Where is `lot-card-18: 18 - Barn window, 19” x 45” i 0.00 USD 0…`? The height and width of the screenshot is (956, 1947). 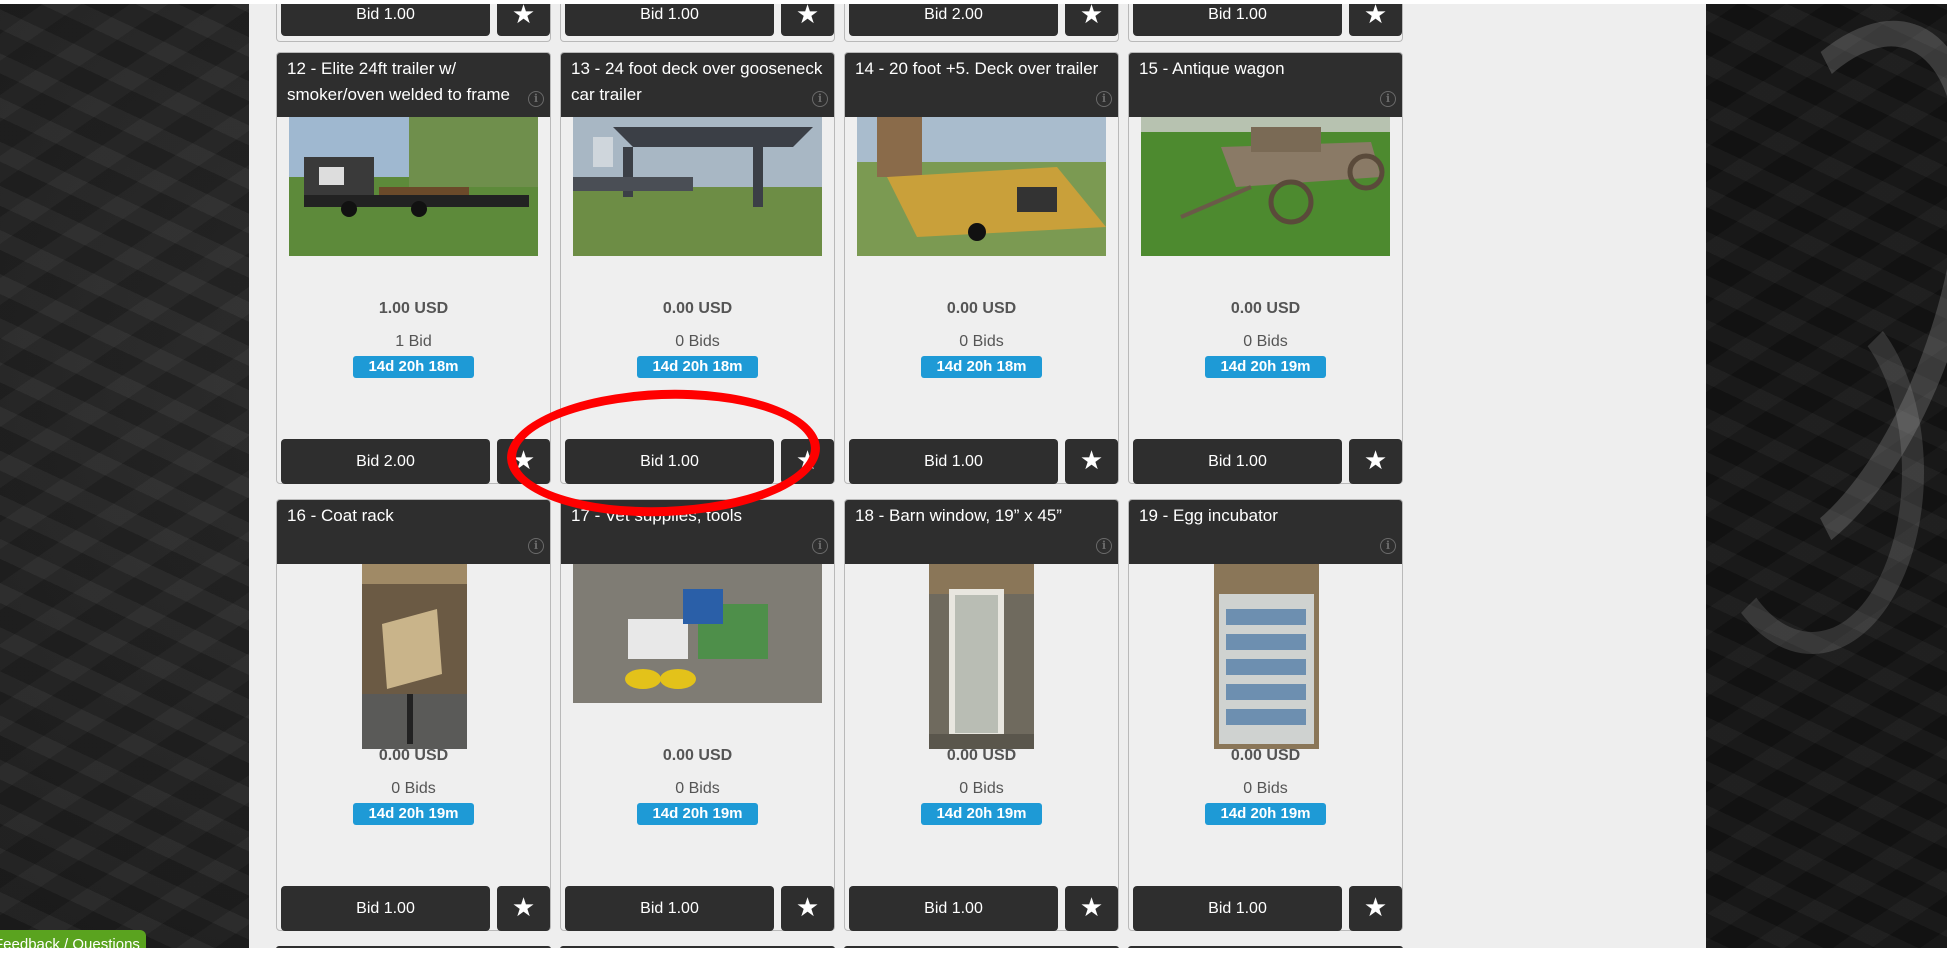
lot-card-18: 18 - Barn window, 19” x 45” i 0.00 USD 0… is located at coordinates (981, 715).